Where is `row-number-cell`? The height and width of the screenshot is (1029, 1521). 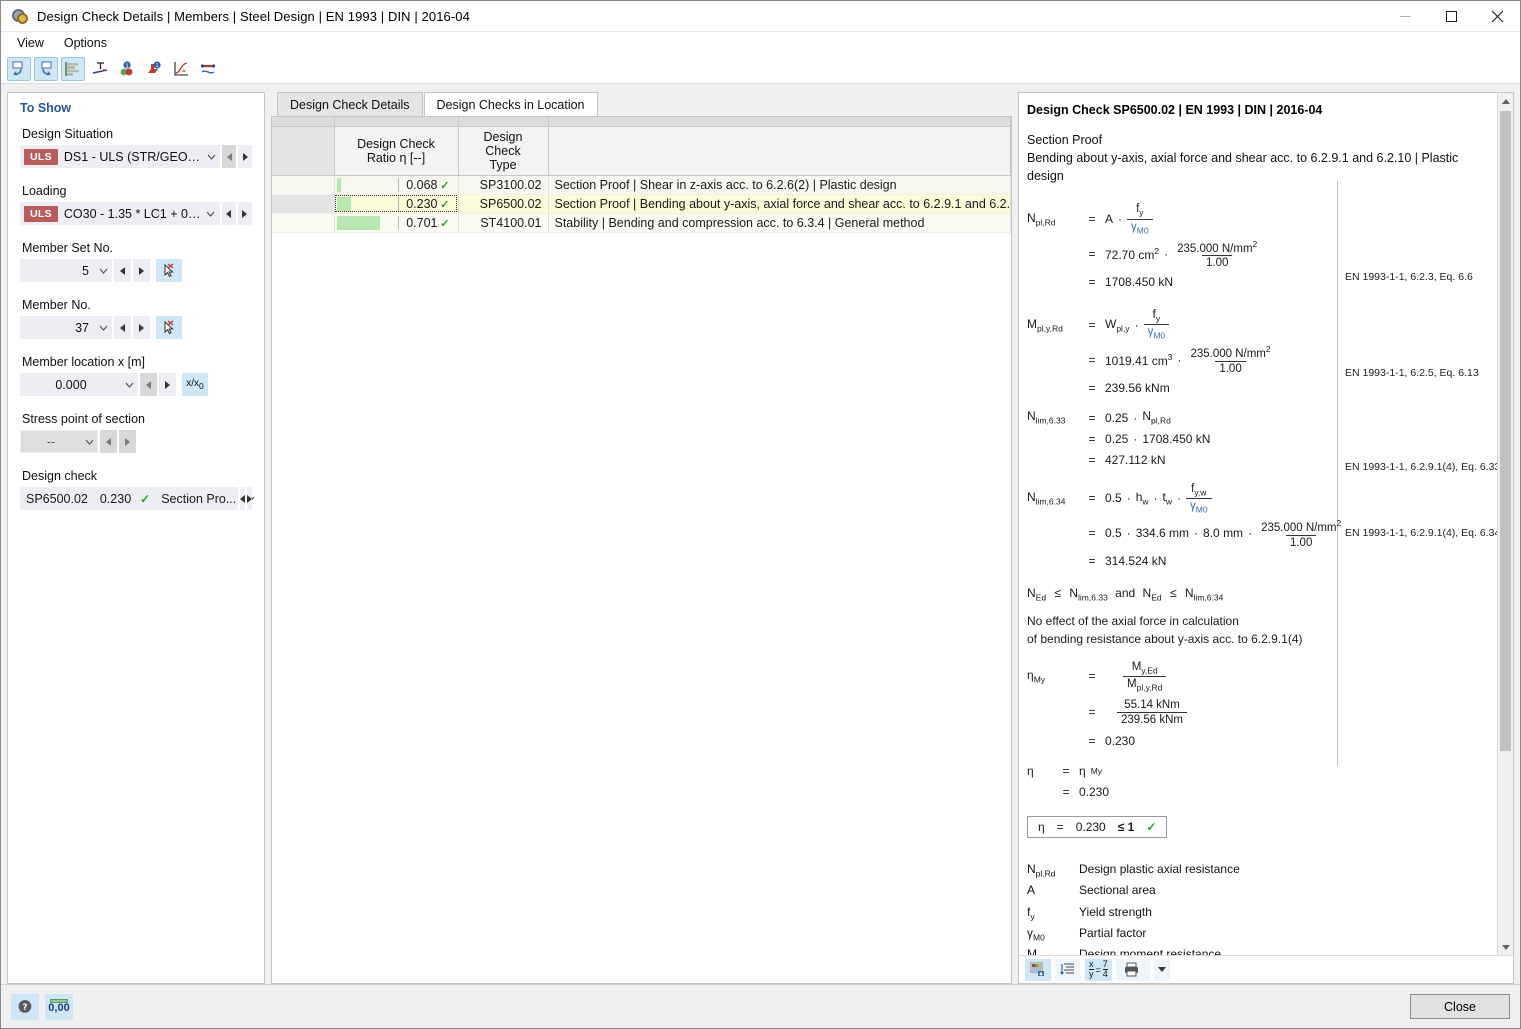 row-number-cell is located at coordinates (303, 223).